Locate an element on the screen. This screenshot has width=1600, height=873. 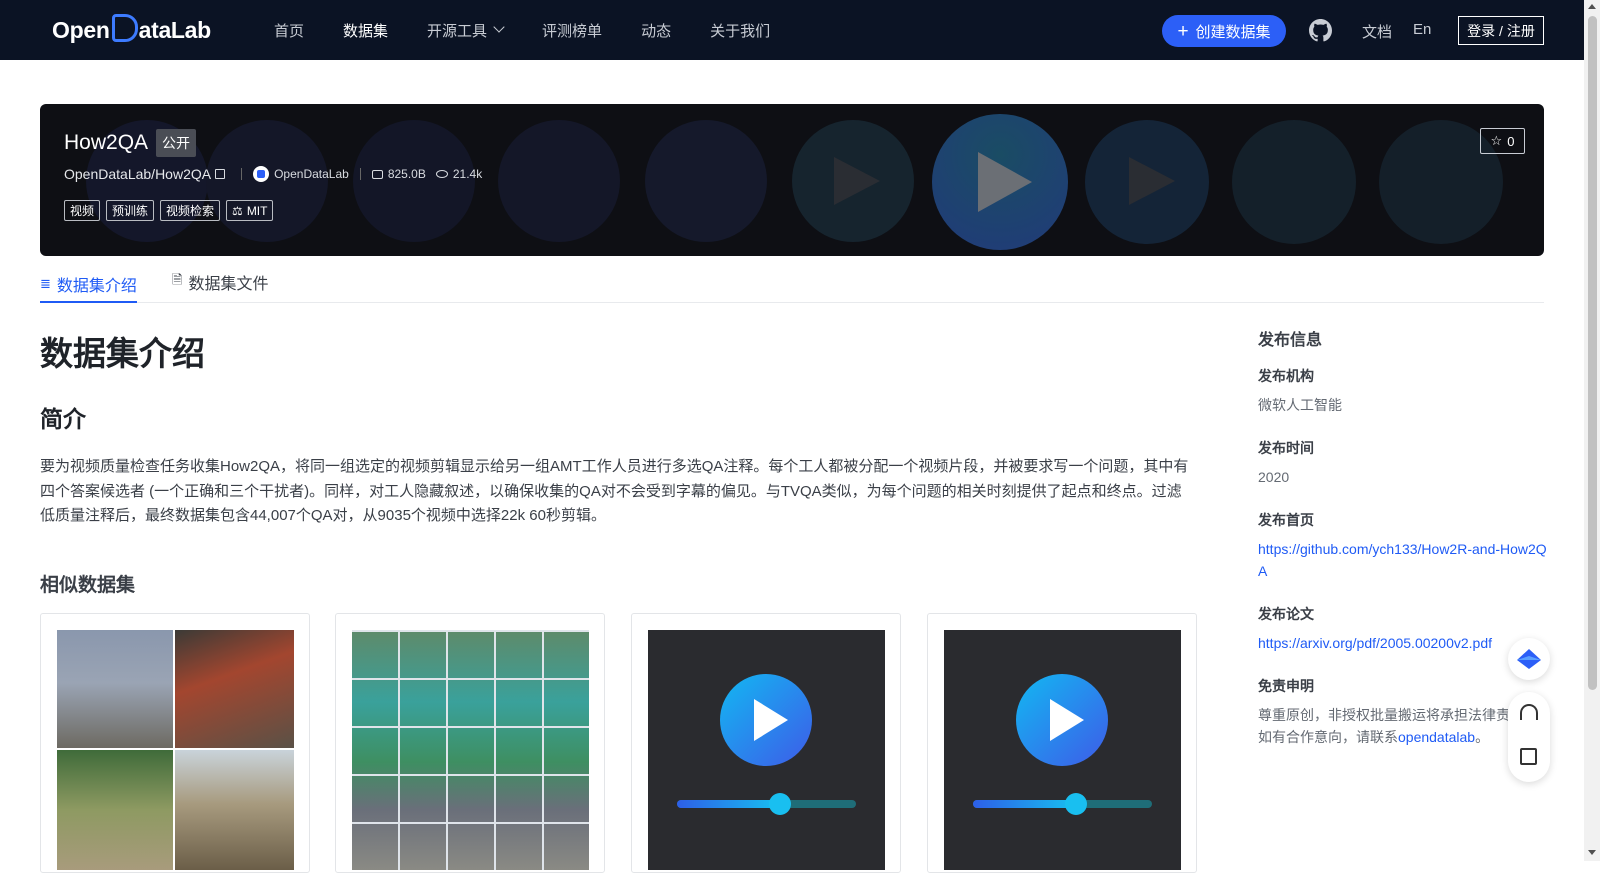
tab-dataset-intro: ≣ 数据集介绍 is located at coordinates (88, 280).